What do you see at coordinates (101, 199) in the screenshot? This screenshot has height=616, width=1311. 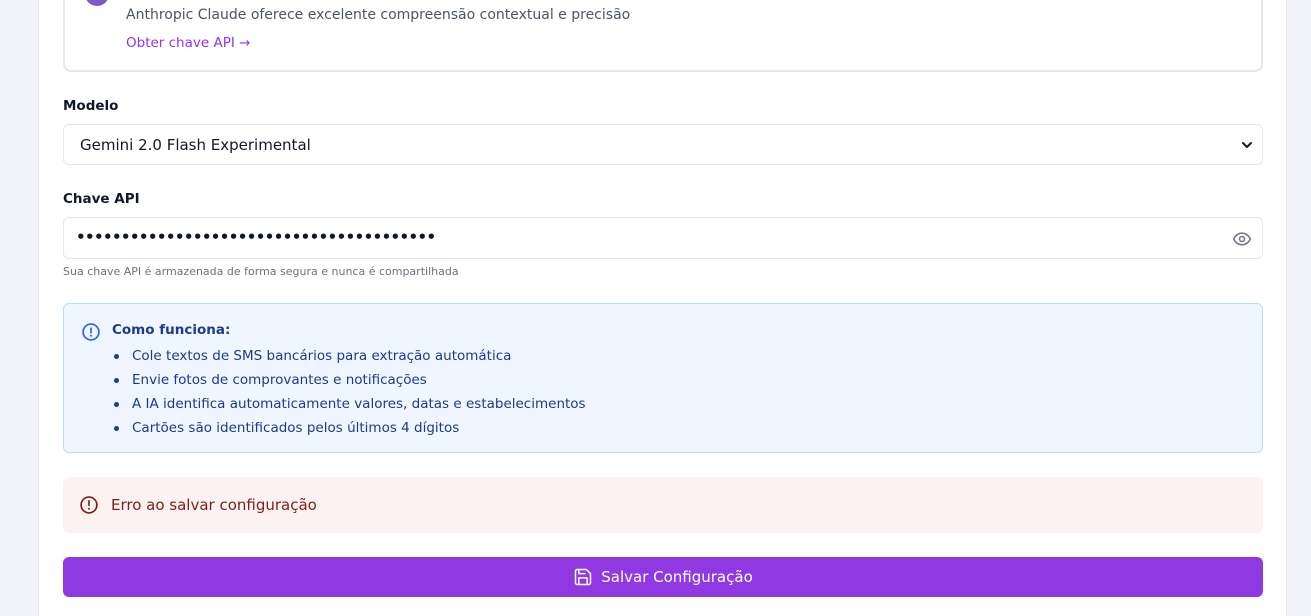 I see `api-key-label: Chave API` at bounding box center [101, 199].